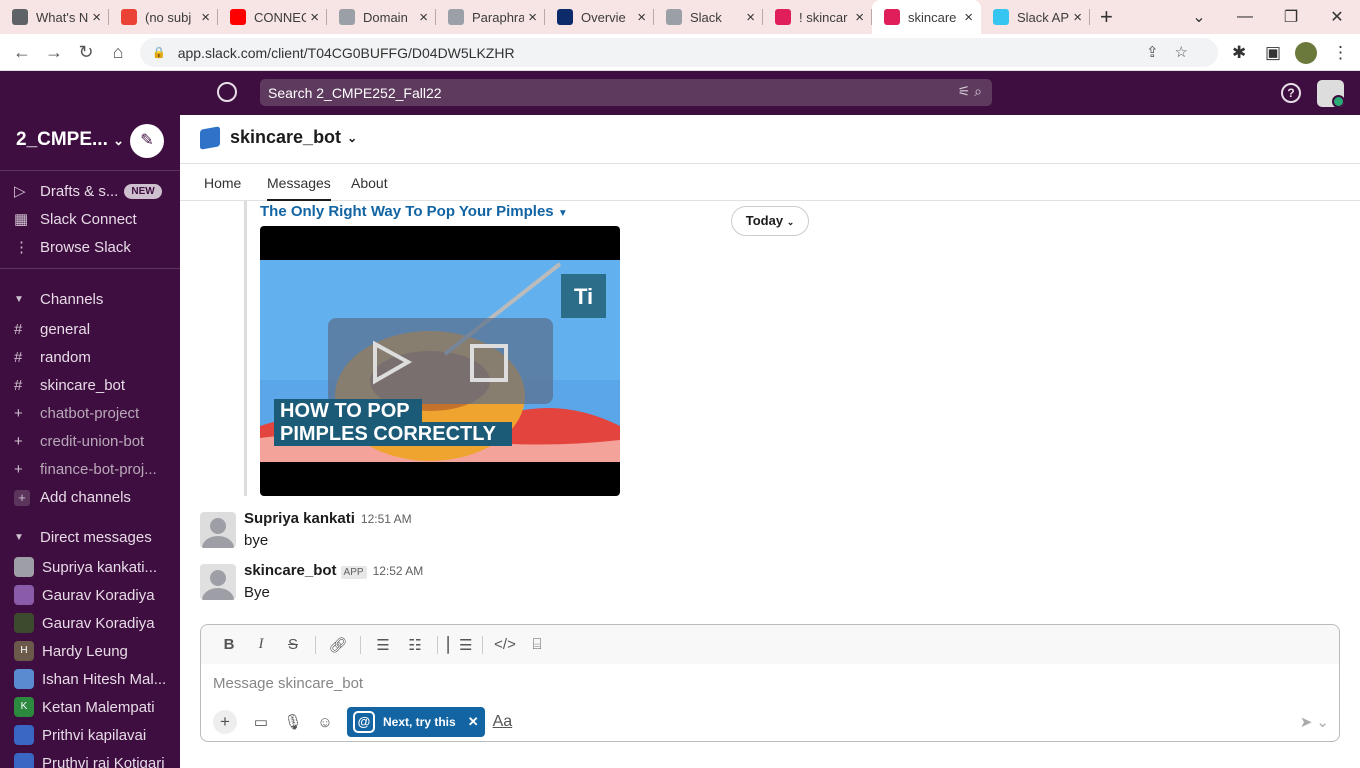  Describe the element at coordinates (86, 52) in the screenshot. I see `reload-icon: ↻` at that location.